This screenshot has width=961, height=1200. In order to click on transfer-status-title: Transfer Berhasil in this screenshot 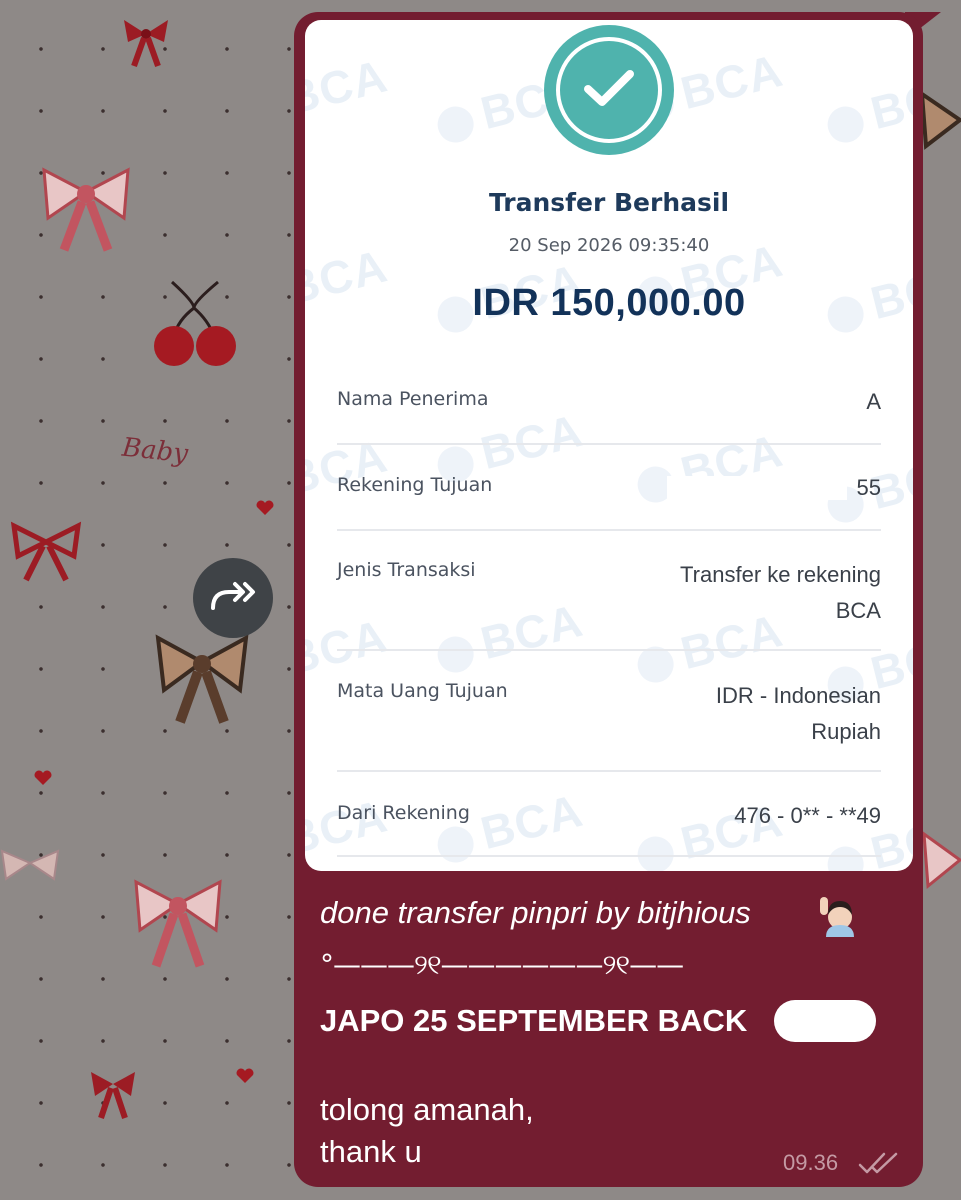, I will do `click(609, 202)`.